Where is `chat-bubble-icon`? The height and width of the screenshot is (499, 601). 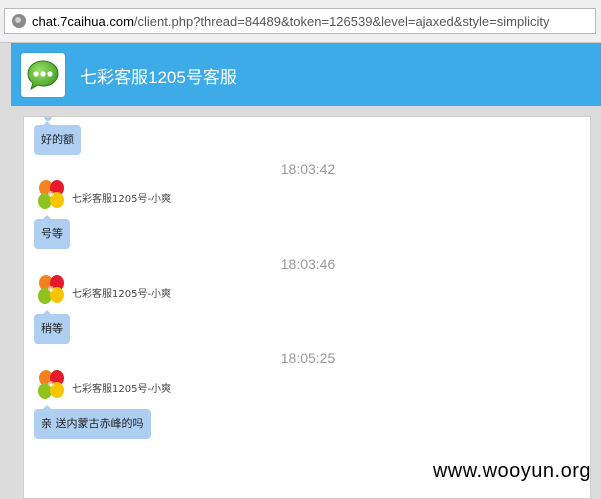 chat-bubble-icon is located at coordinates (43, 75).